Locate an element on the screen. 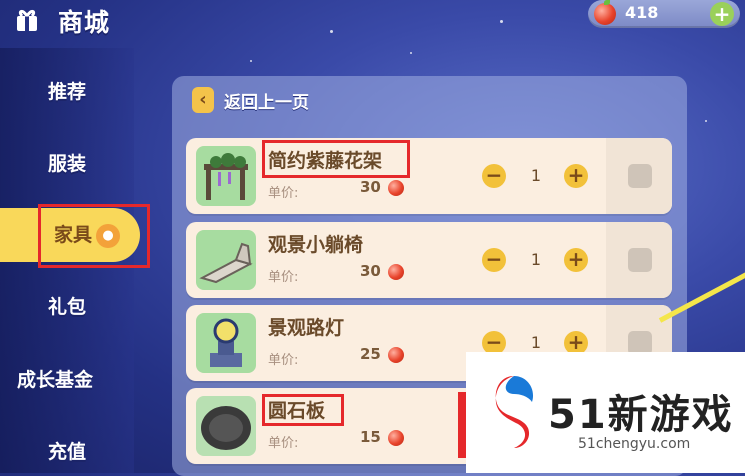  back-label: 返回上一页 is located at coordinates (266, 102).